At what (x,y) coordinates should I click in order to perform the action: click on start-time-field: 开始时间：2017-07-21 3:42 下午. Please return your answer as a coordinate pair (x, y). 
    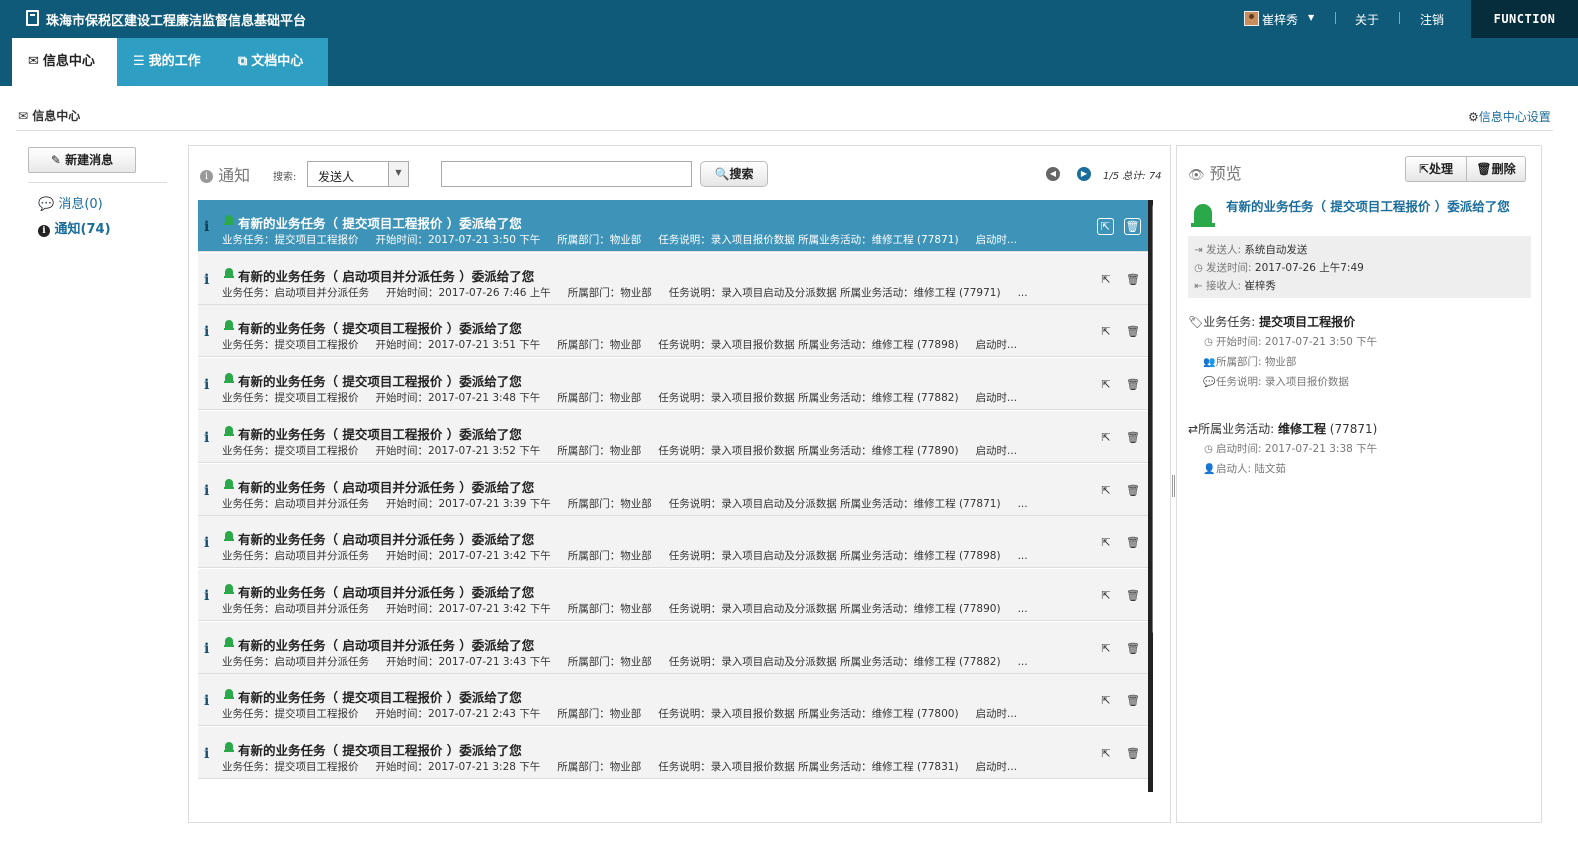
    Looking at the image, I should click on (468, 608).